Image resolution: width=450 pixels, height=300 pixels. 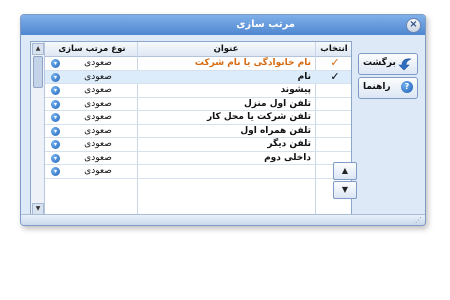 I want to click on field-title-cell, so click(x=226, y=171).